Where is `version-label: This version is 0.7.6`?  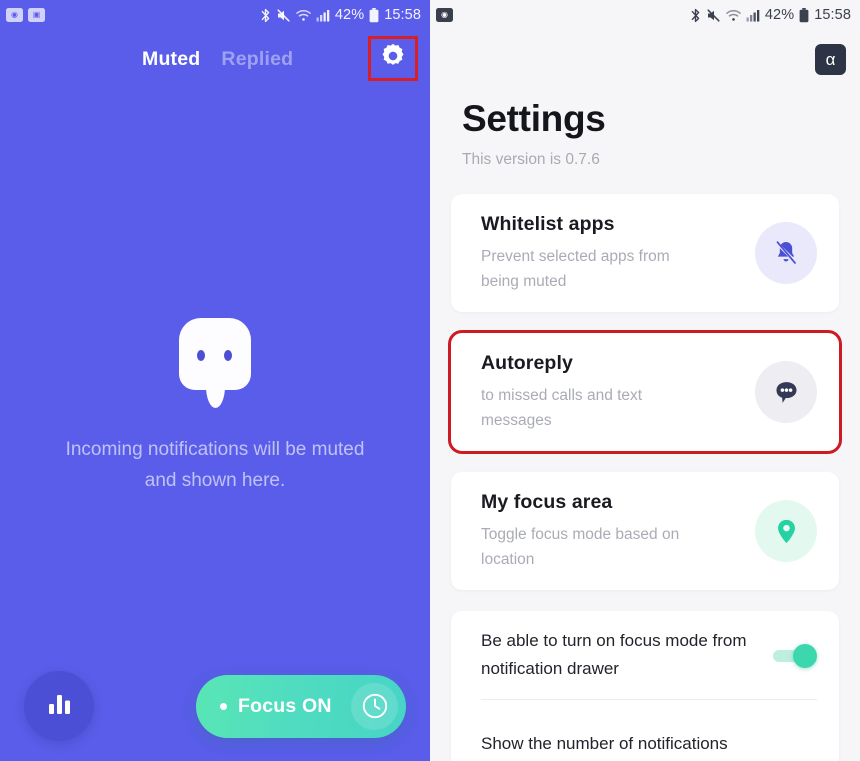 version-label: This version is 0.7.6 is located at coordinates (531, 159).